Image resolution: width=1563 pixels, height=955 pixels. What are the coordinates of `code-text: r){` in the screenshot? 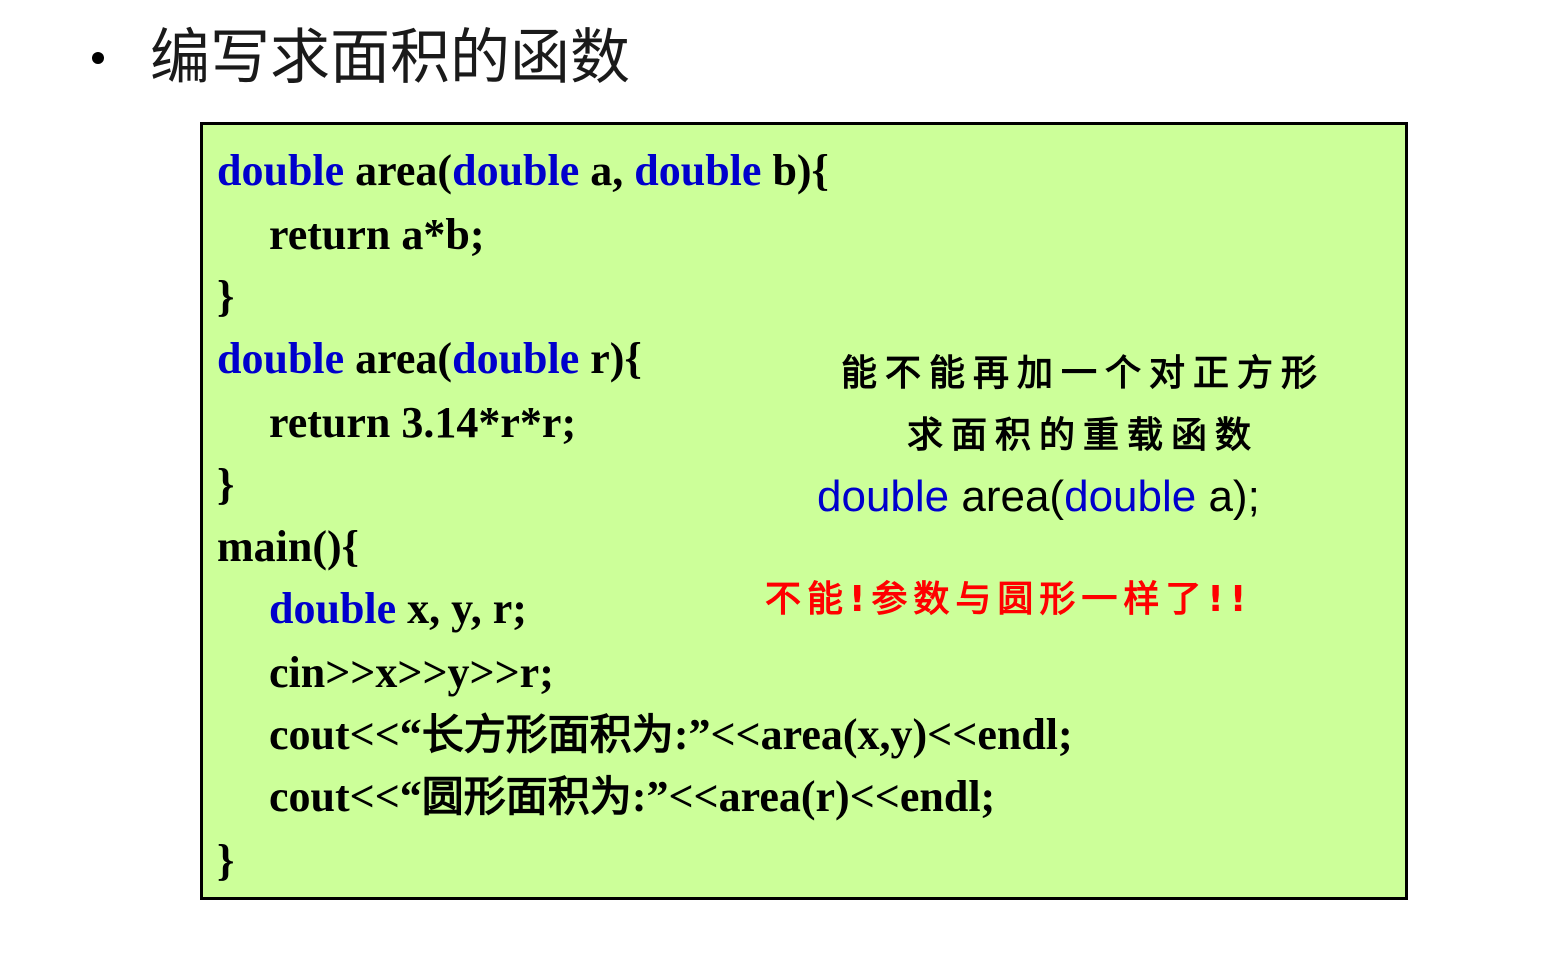 It's located at (610, 358).